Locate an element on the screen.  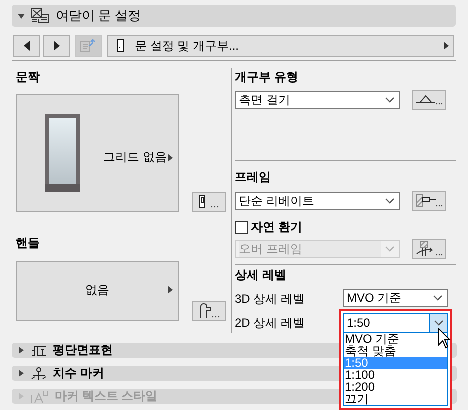
window-list-icon is located at coordinates (40, 16).